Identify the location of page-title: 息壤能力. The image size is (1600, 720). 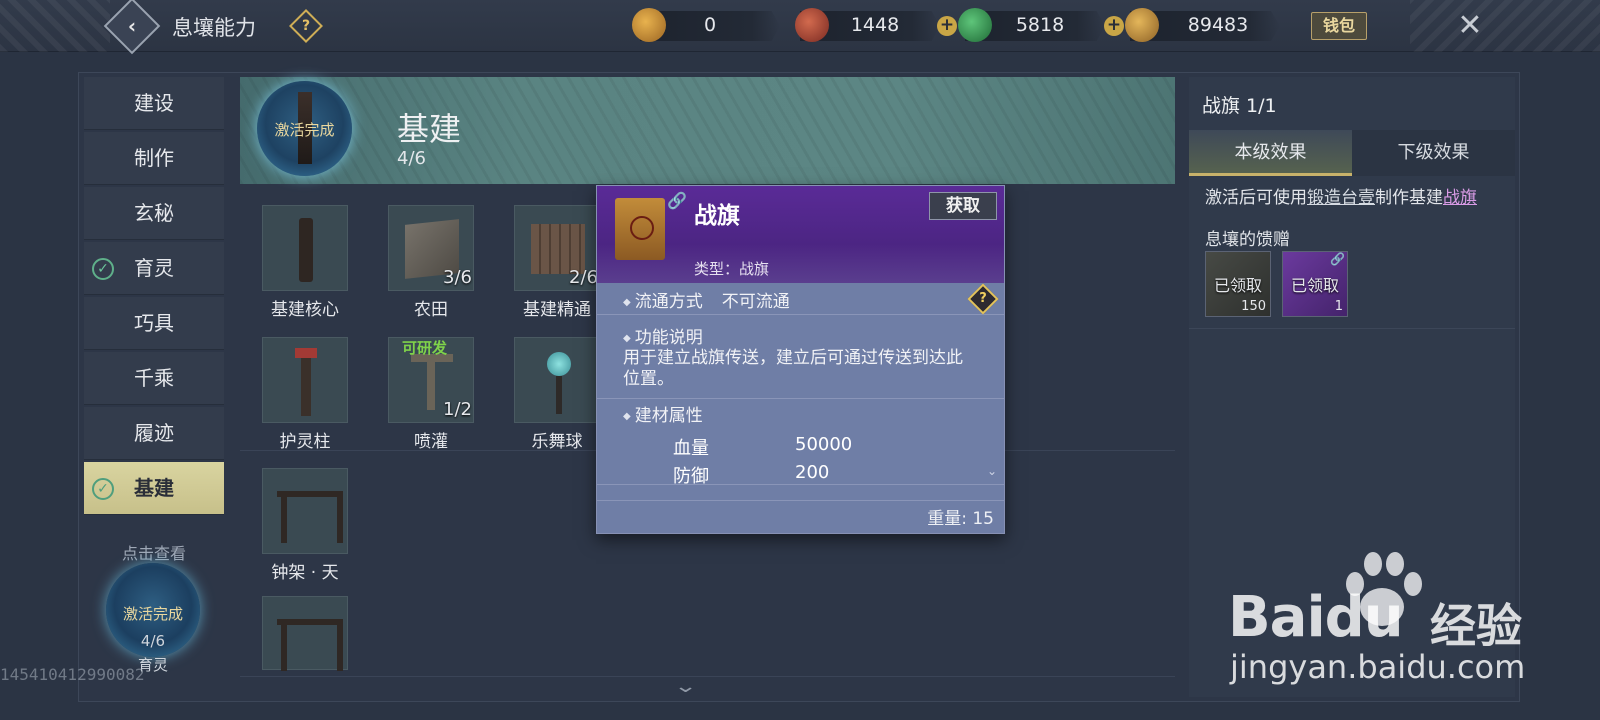
(214, 28).